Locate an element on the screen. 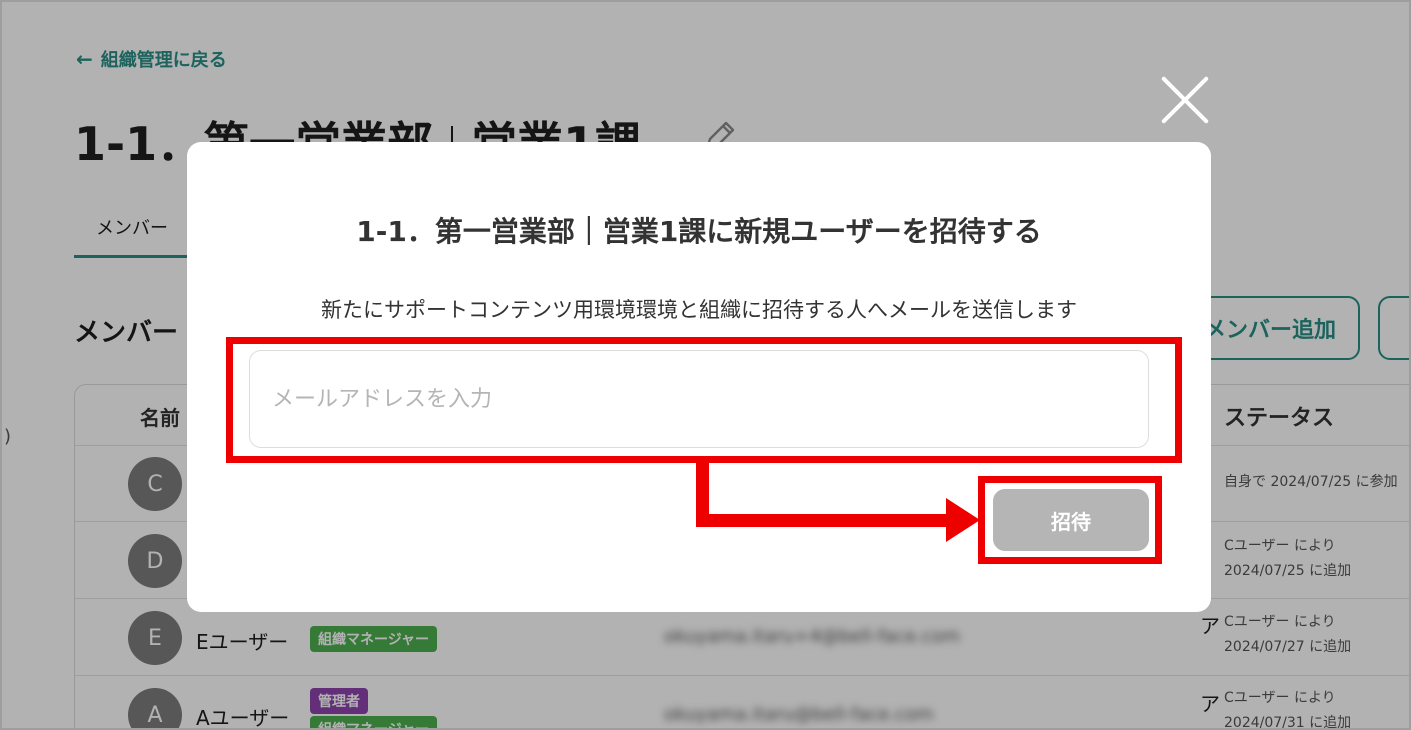 This screenshot has width=1411, height=730. annotation-highlight-input is located at coordinates (704, 400).